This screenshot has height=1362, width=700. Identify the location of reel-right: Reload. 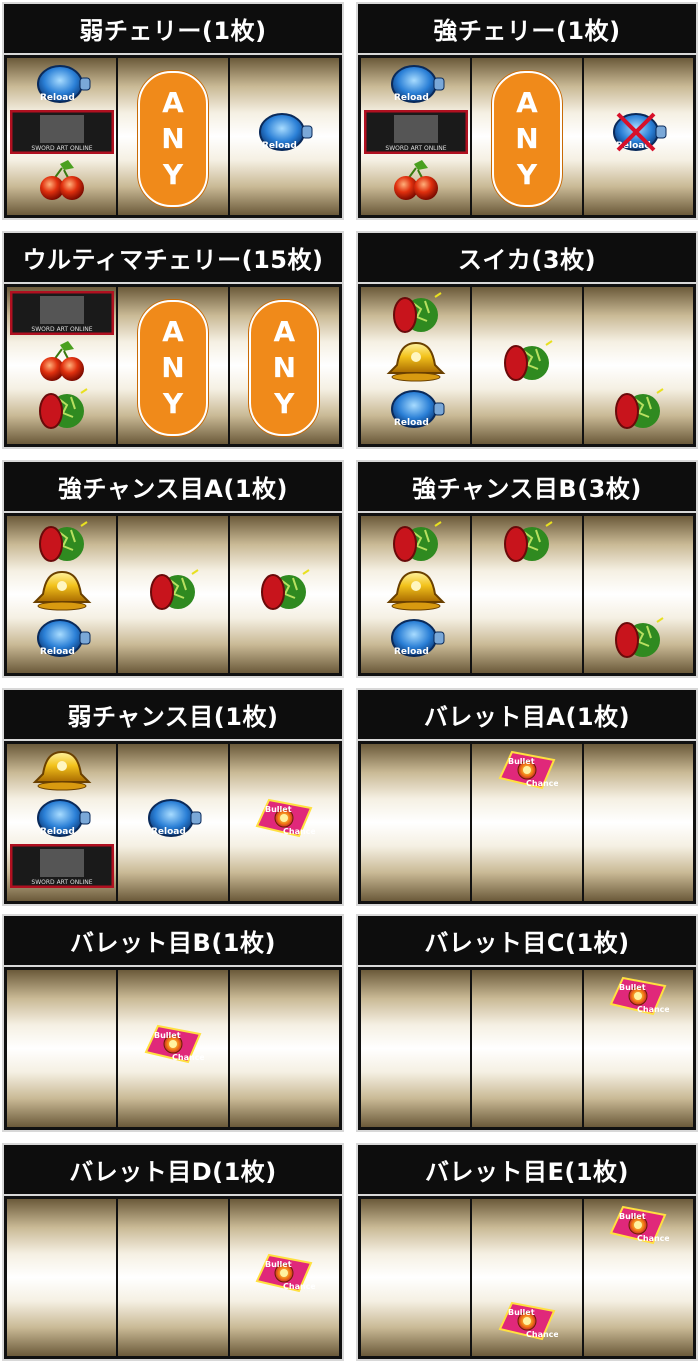
(638, 136).